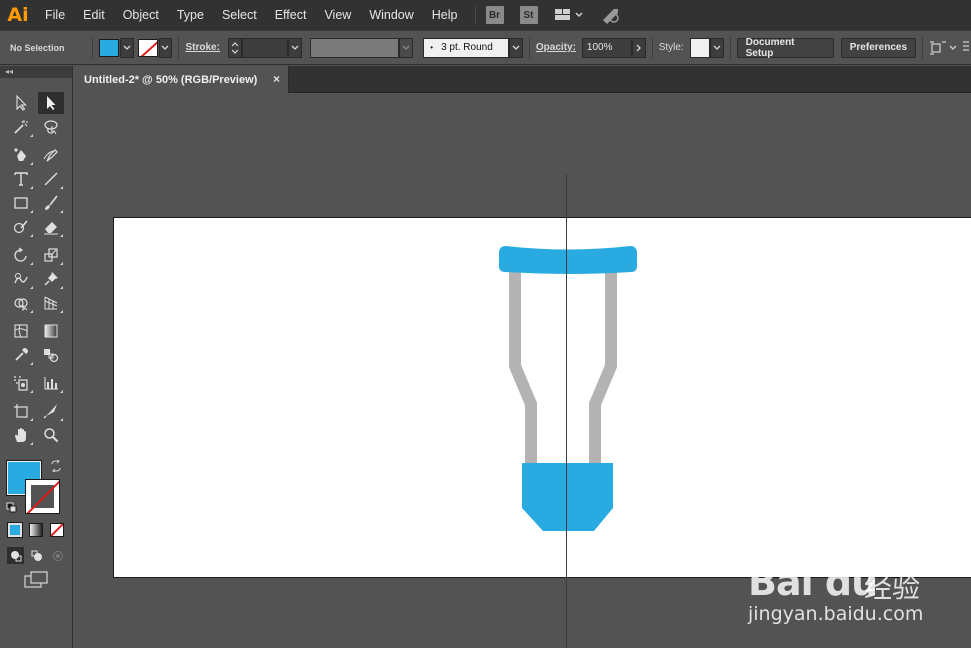 The height and width of the screenshot is (648, 971). What do you see at coordinates (51, 279) in the screenshot?
I see `puppet-warp-tool` at bounding box center [51, 279].